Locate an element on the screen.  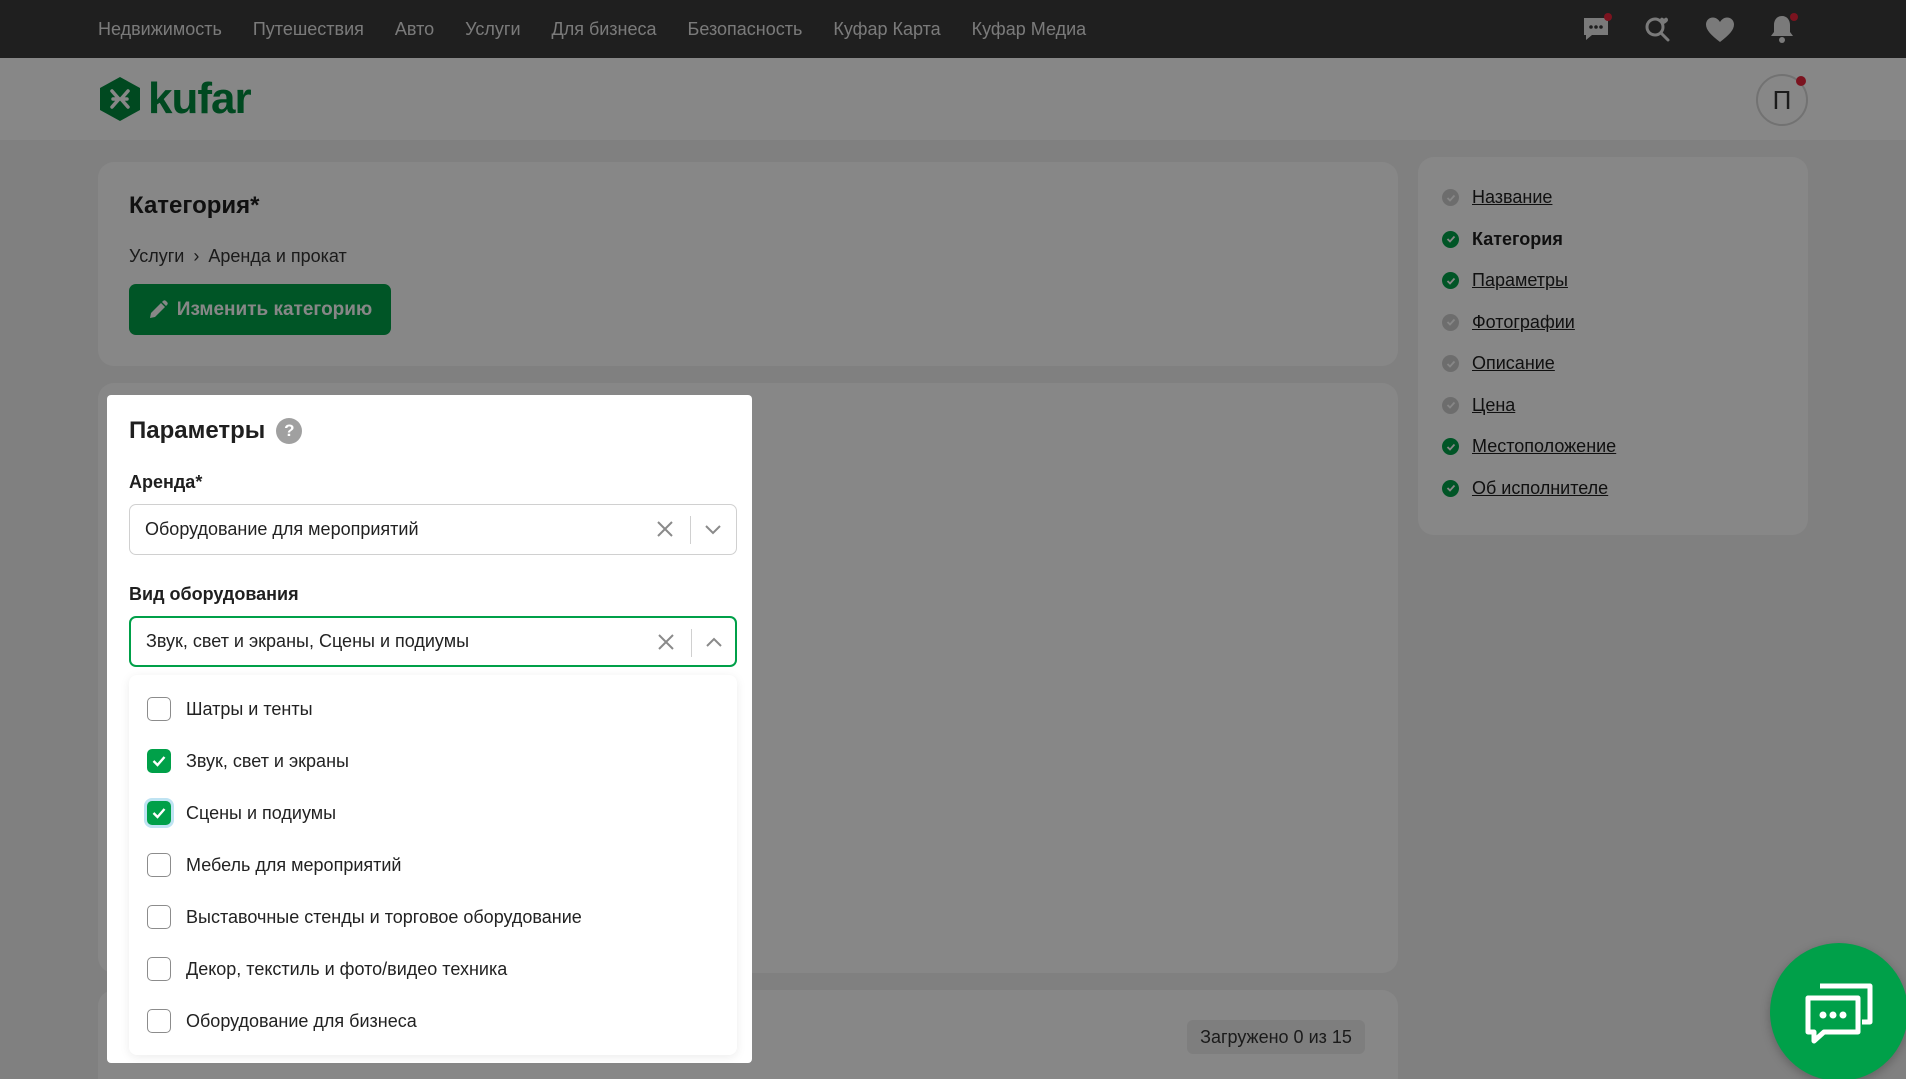
help-icon: ? is located at coordinates (289, 431).